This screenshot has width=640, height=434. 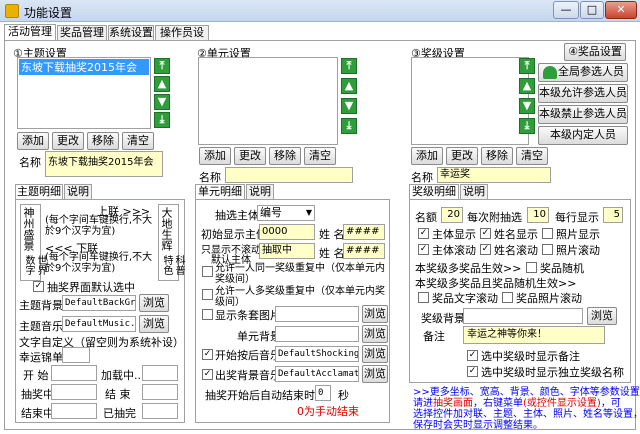 I want to click on start-music-field: DefaultShocking.m, so click(x=317, y=354).